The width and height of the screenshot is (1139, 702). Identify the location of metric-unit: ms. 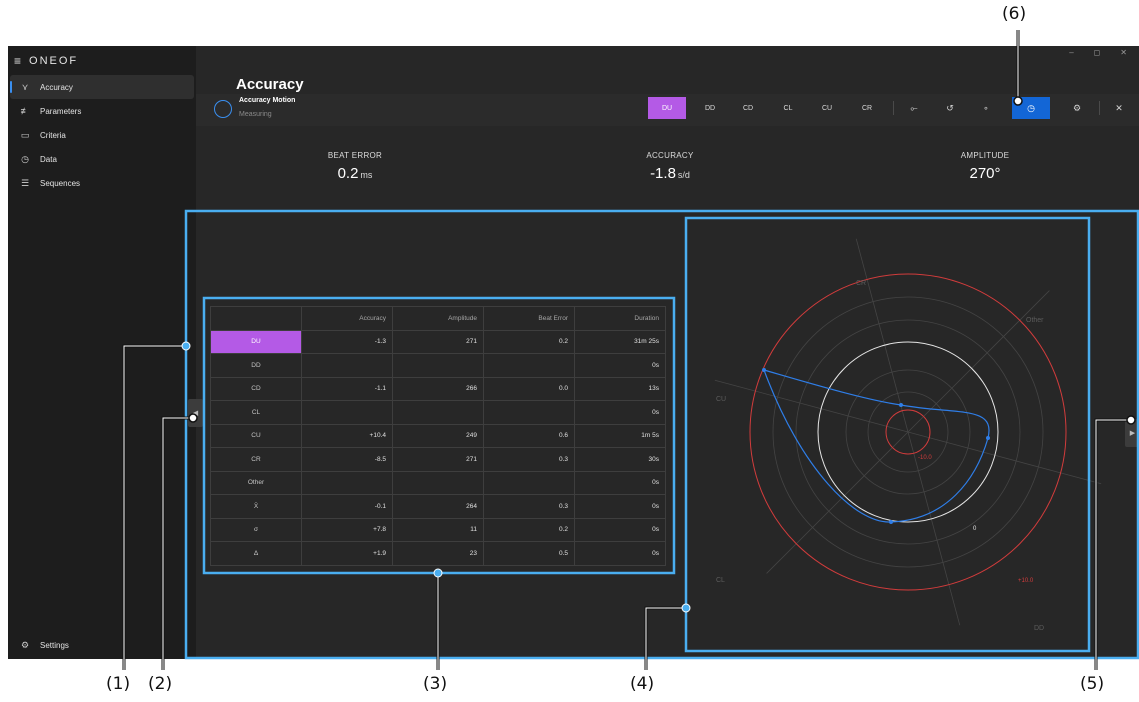
(366, 175).